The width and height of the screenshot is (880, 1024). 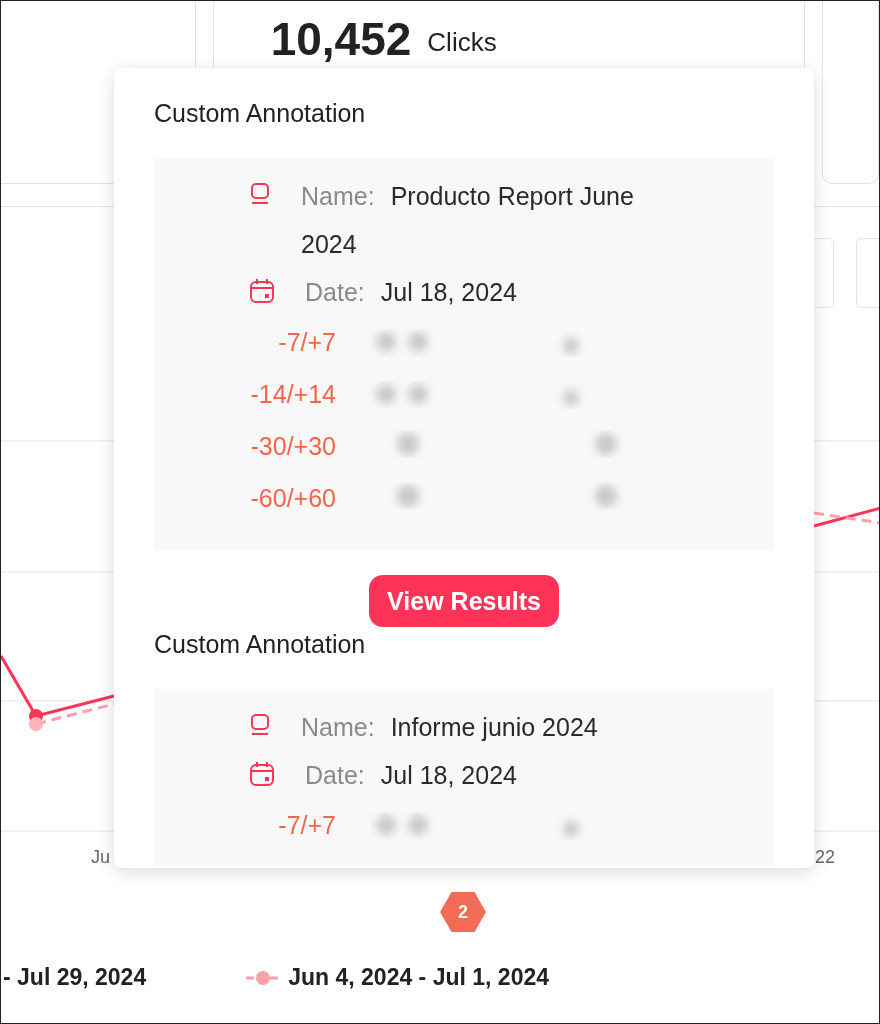 I want to click on axis-label: 22, so click(x=824, y=858).